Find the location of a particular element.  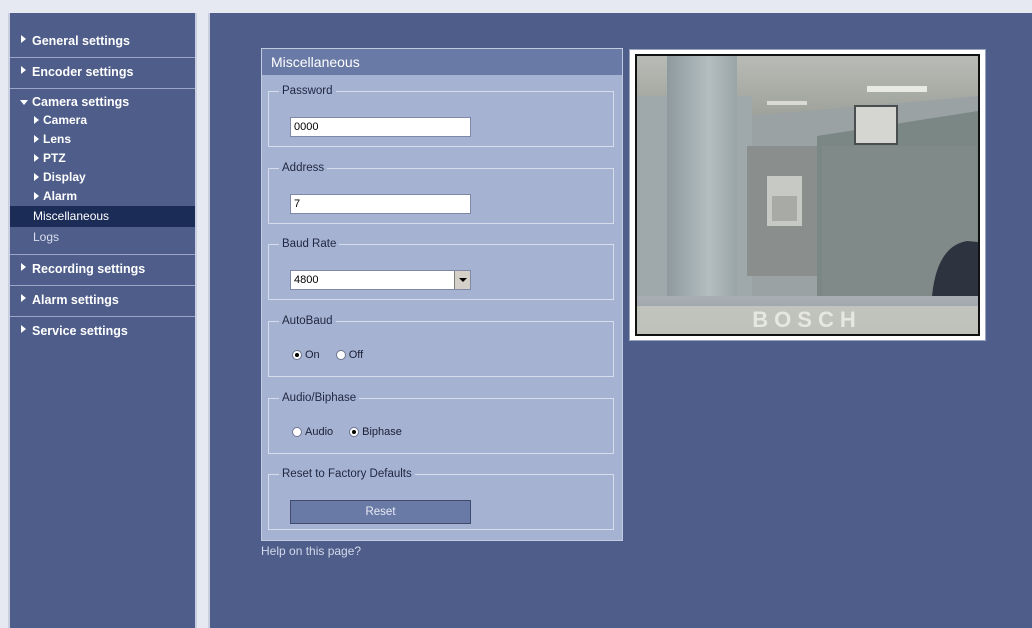

nav-service-settings: Service settings is located at coordinates (102, 332).